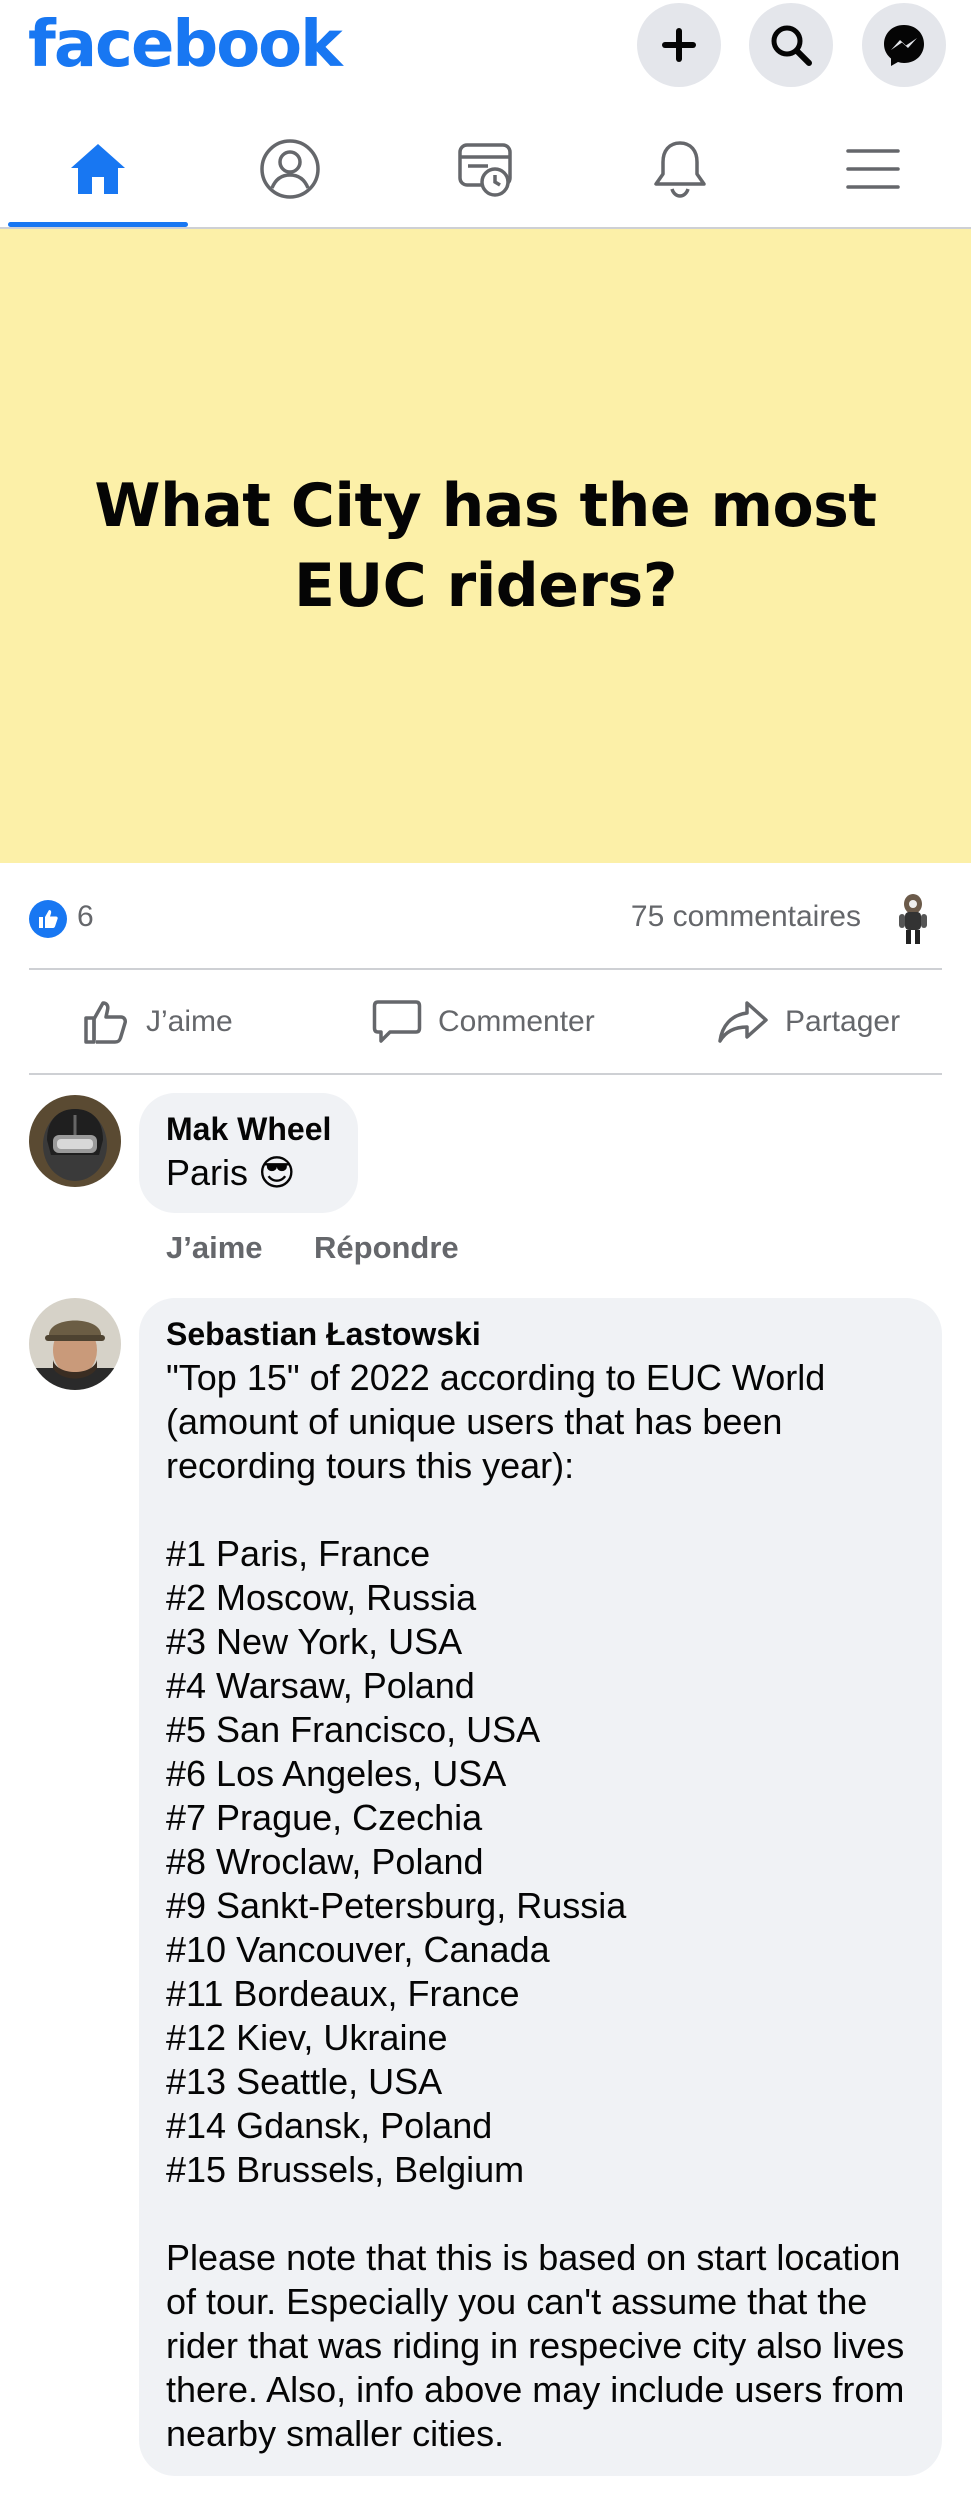 This screenshot has height=2495, width=971. I want to click on bell-icon, so click(680, 169).